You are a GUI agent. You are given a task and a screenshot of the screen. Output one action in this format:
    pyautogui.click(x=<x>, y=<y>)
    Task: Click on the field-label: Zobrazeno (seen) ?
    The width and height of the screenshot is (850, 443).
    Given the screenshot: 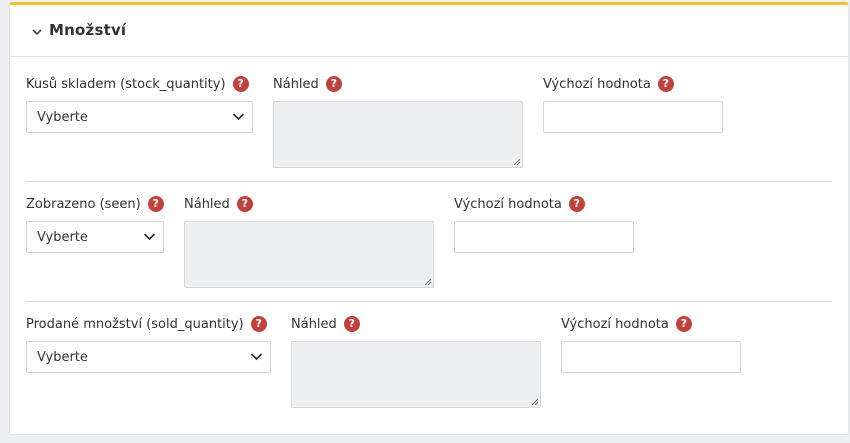 What is the action you would take?
    pyautogui.click(x=95, y=204)
    